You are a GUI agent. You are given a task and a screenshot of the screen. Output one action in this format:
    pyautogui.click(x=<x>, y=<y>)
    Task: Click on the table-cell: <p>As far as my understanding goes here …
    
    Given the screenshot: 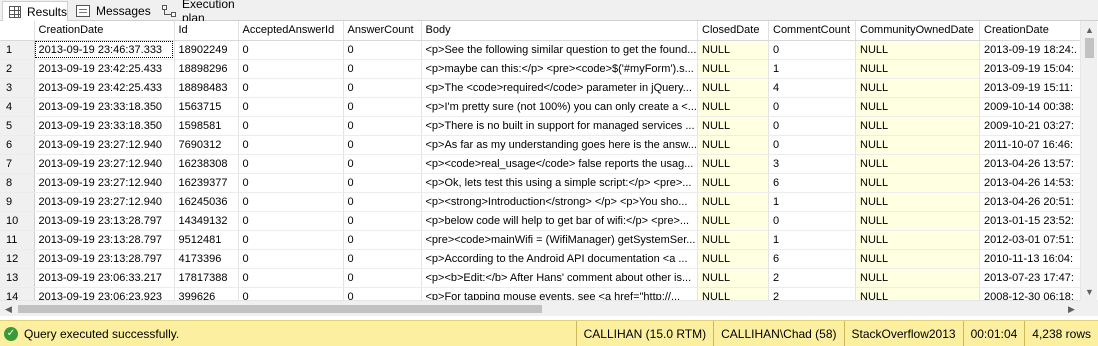 What is the action you would take?
    pyautogui.click(x=559, y=145)
    